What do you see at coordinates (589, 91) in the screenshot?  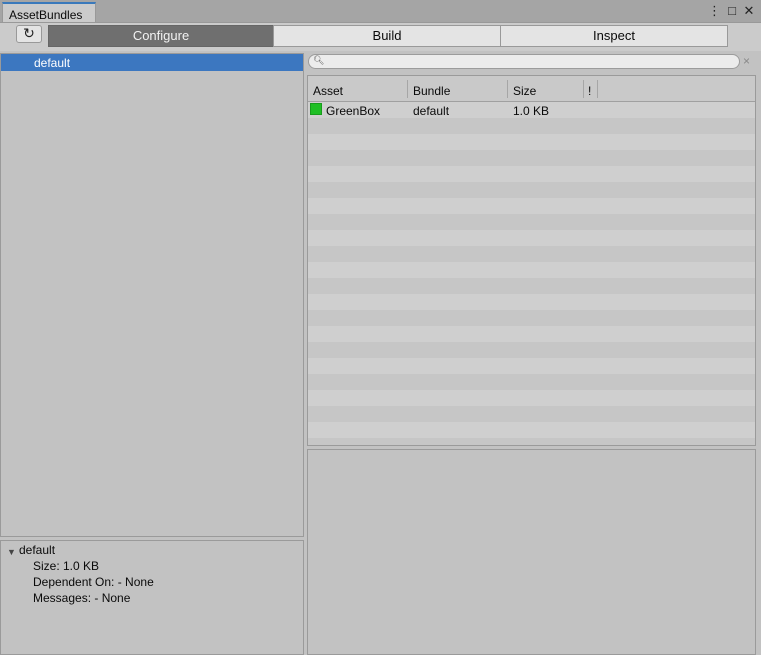 I see `column-header-warning: !` at bounding box center [589, 91].